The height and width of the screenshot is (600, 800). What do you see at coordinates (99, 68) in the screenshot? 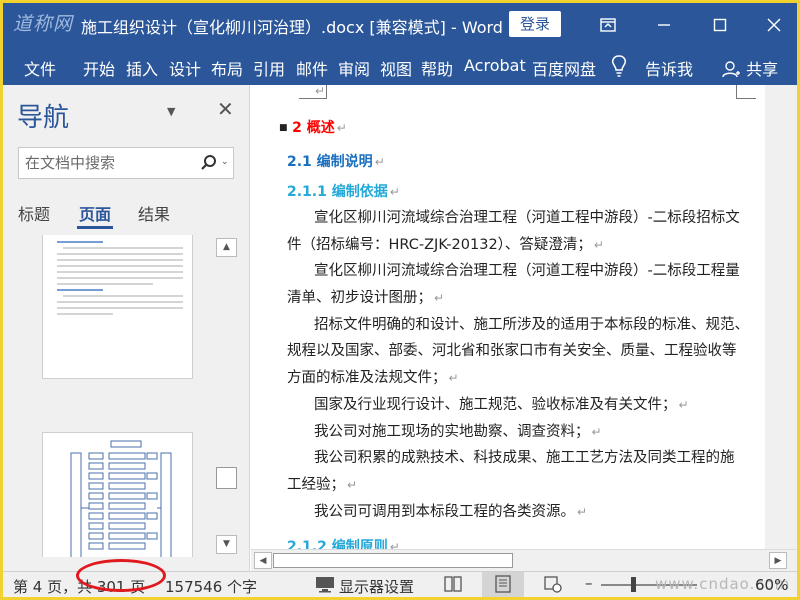
I see `tab-home: 开始` at bounding box center [99, 68].